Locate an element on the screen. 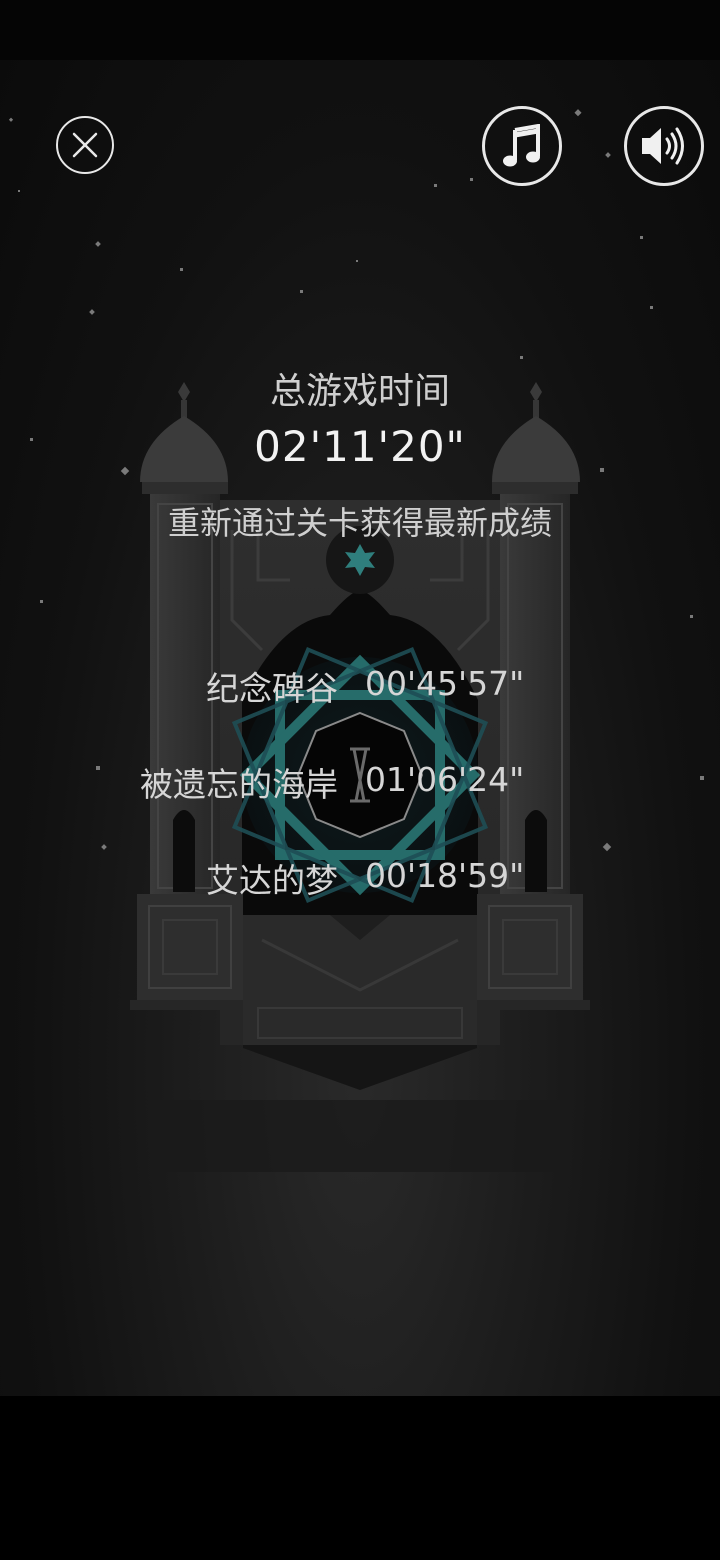 The image size is (720, 1560). level-name: 艾达的梦 is located at coordinates (272, 880).